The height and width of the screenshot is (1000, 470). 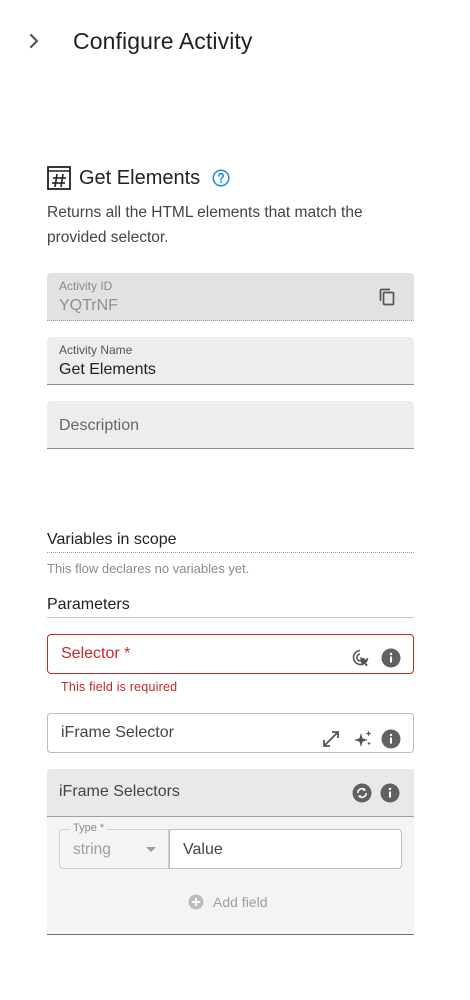 What do you see at coordinates (230, 654) in the screenshot?
I see `selector-input: Selector *` at bounding box center [230, 654].